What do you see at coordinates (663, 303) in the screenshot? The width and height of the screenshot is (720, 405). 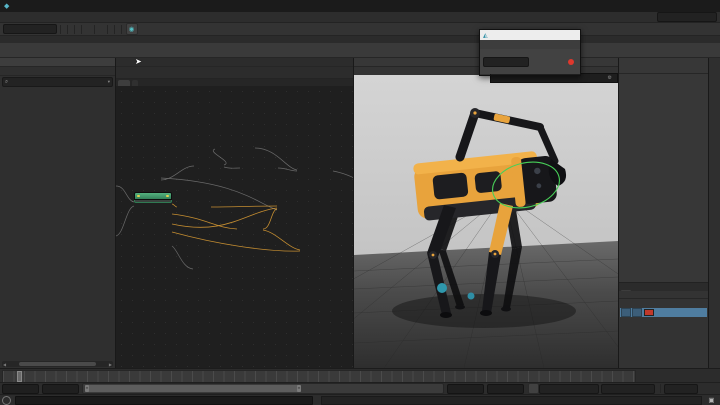 I see `layer-editor-toolbar` at bounding box center [663, 303].